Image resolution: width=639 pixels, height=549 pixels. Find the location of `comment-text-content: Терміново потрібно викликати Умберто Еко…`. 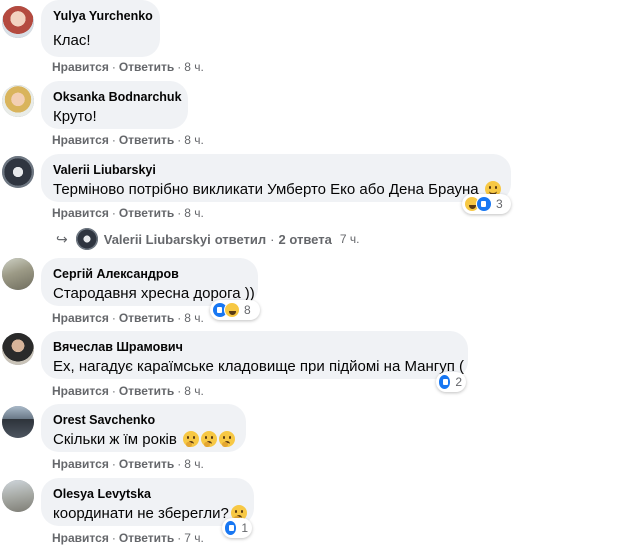

comment-text-content: Терміново потрібно викликати Умберто Еко… is located at coordinates (266, 189).